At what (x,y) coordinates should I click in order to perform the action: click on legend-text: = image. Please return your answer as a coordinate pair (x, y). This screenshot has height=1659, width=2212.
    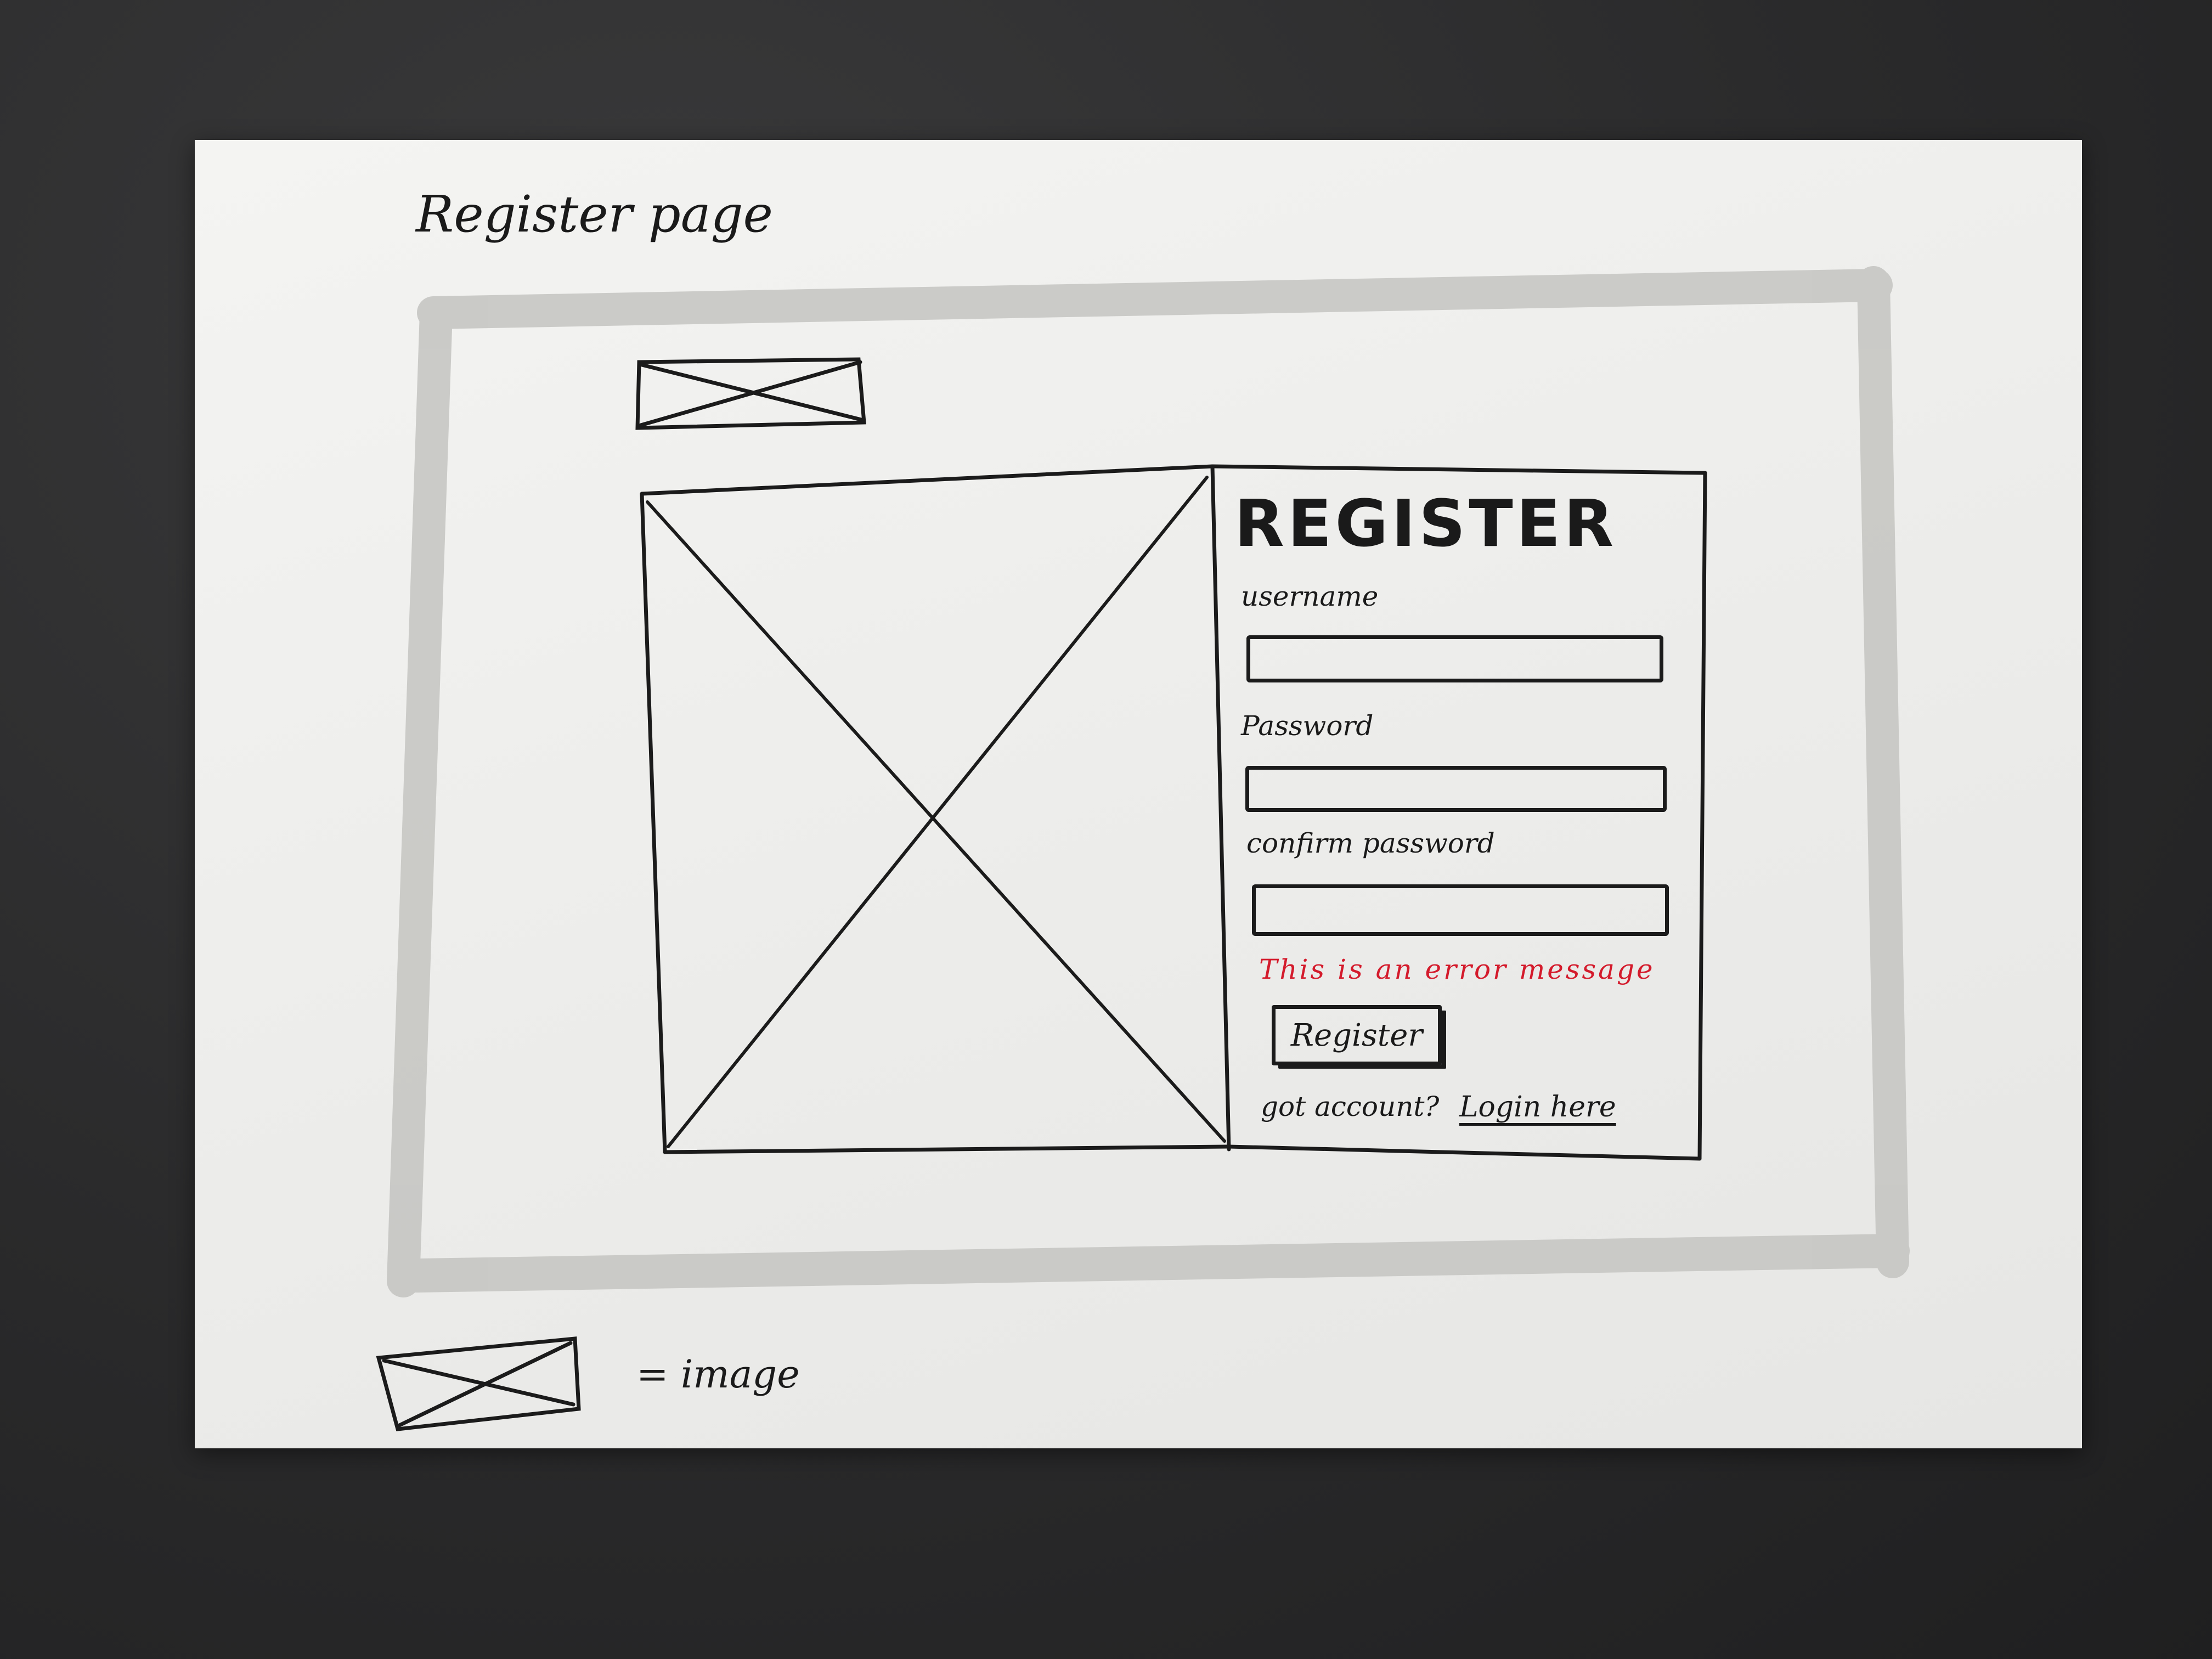
    Looking at the image, I should click on (718, 1375).